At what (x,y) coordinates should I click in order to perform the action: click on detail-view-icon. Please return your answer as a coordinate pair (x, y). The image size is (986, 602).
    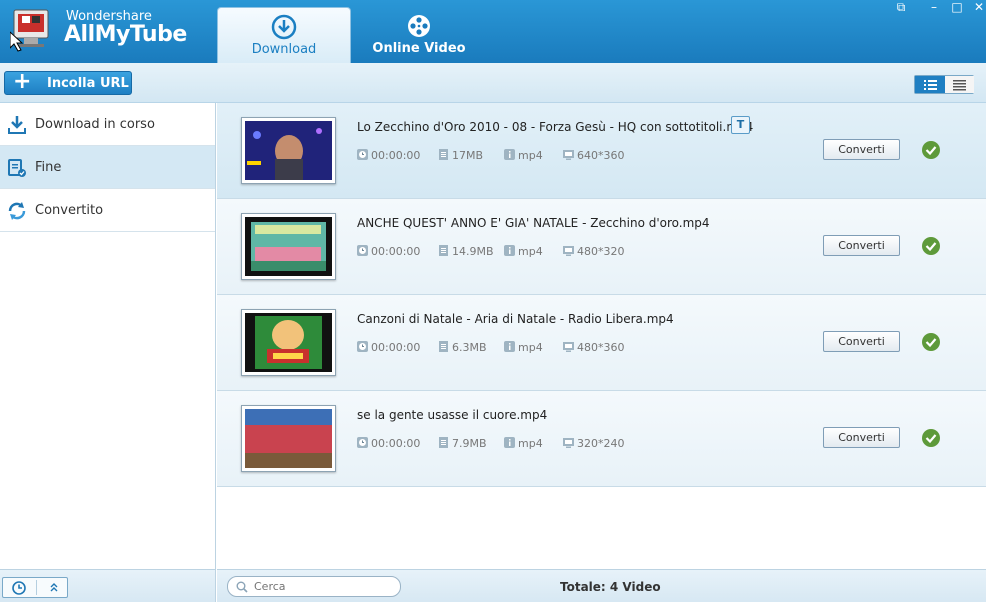
    Looking at the image, I should click on (959, 85).